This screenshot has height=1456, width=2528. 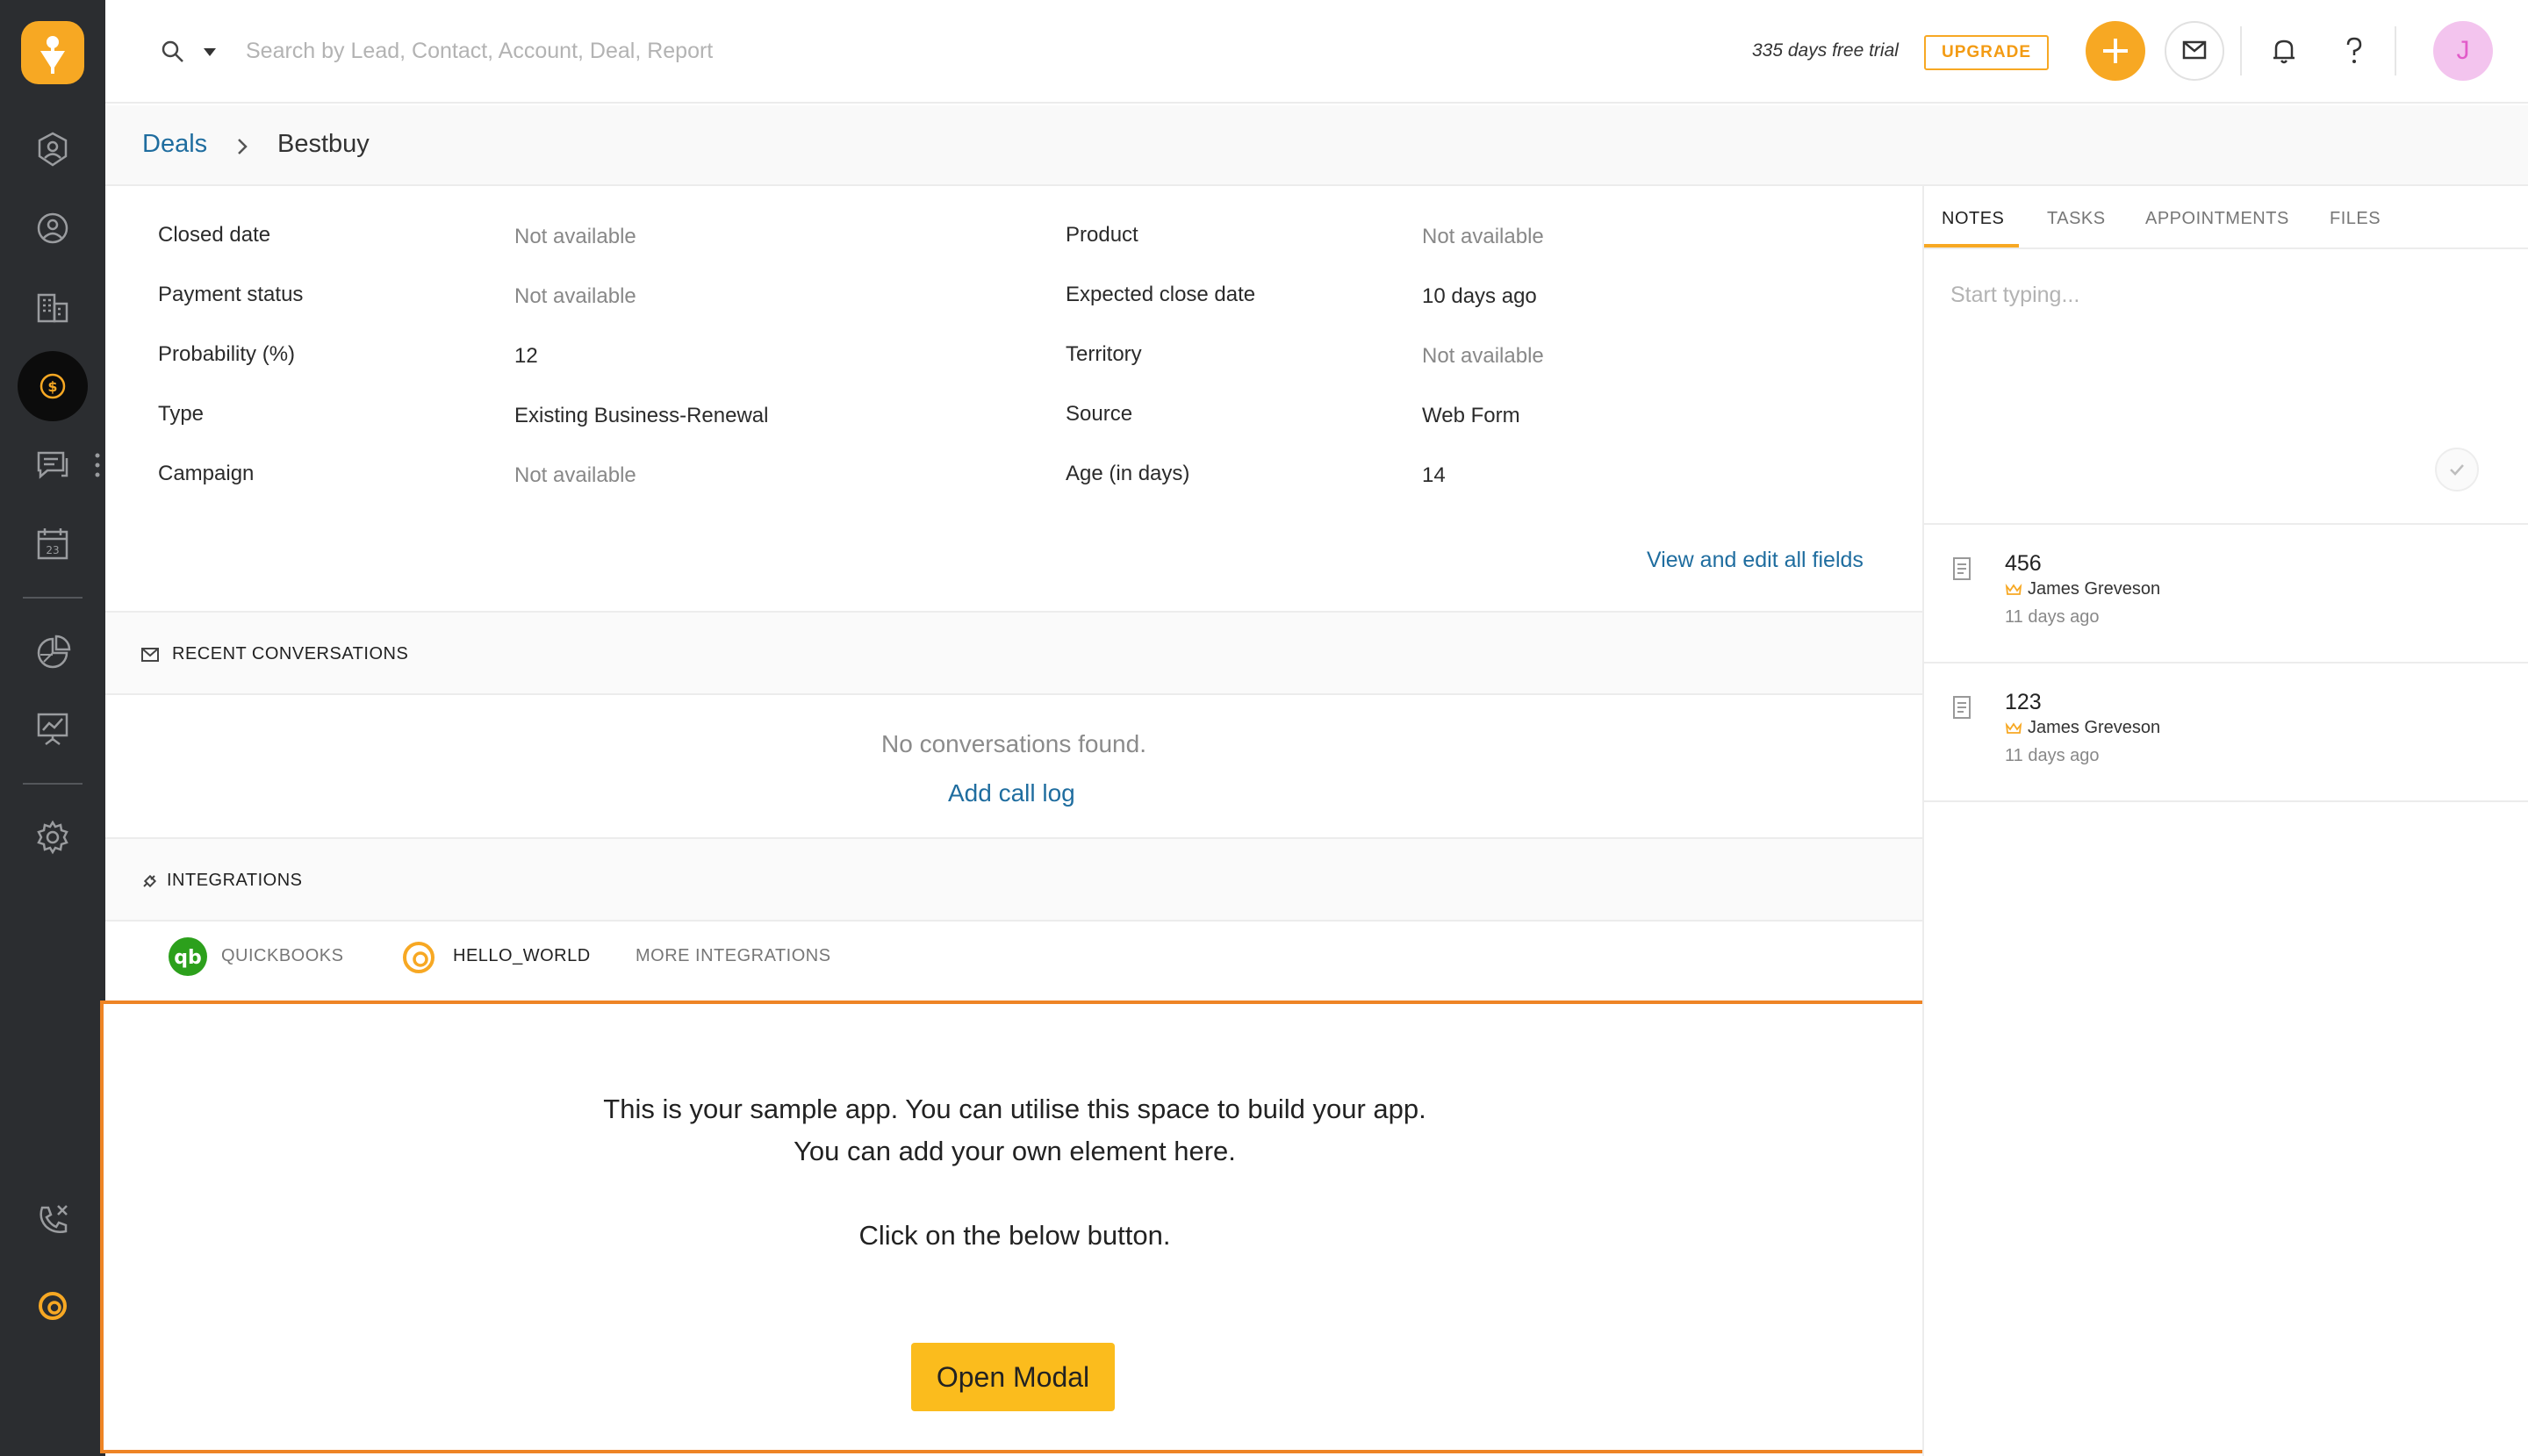 What do you see at coordinates (1013, 1377) in the screenshot?
I see `open-modal-button: Open Modal` at bounding box center [1013, 1377].